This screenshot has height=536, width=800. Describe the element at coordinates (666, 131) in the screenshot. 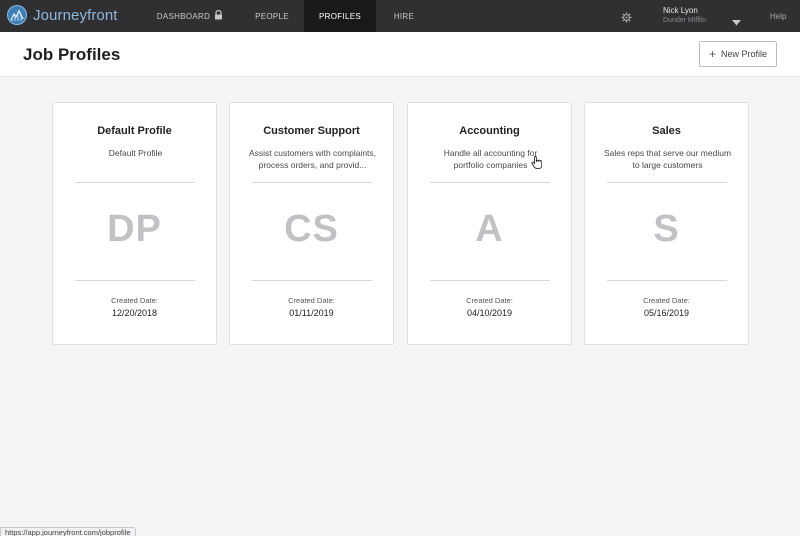

I see `card-title: Sales` at that location.